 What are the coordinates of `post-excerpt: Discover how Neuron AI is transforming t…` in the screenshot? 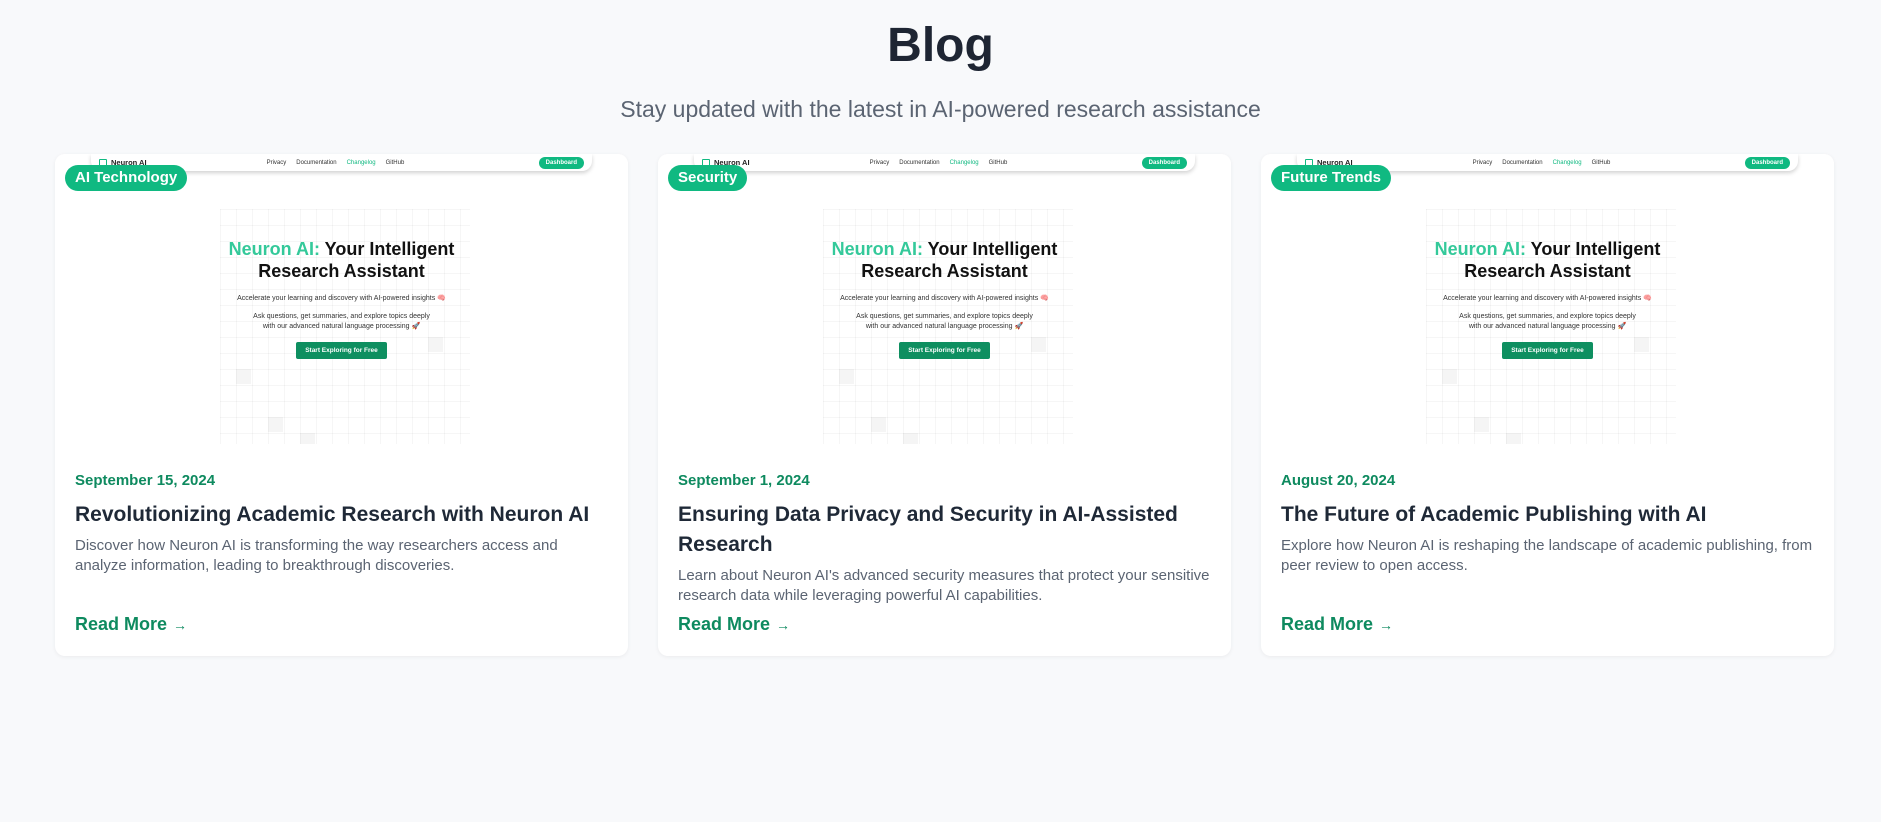 It's located at (316, 555).